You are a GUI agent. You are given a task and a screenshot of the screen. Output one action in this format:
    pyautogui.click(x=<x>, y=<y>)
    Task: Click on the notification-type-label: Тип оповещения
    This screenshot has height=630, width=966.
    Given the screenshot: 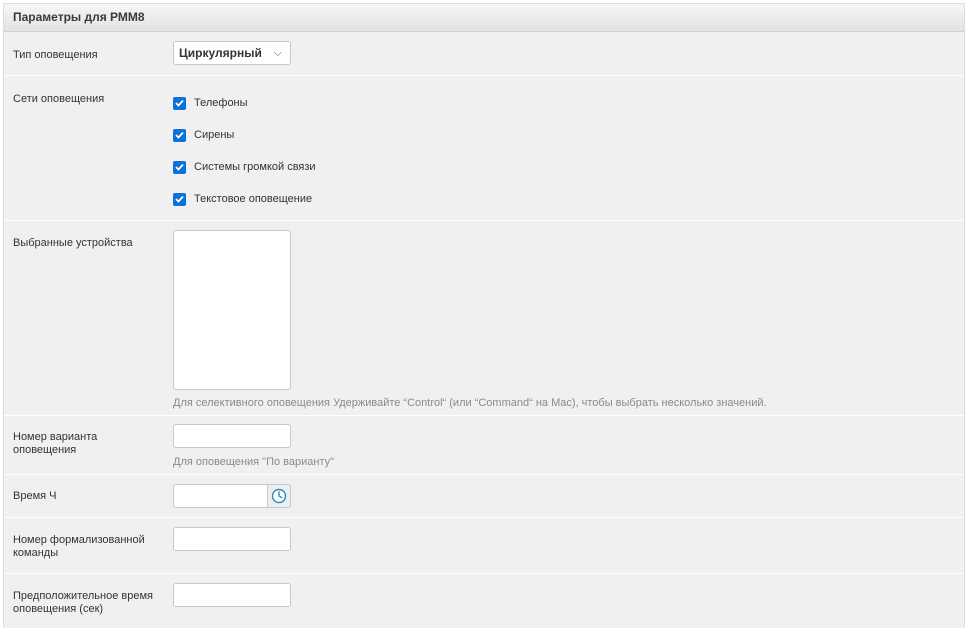 What is the action you would take?
    pyautogui.click(x=55, y=55)
    